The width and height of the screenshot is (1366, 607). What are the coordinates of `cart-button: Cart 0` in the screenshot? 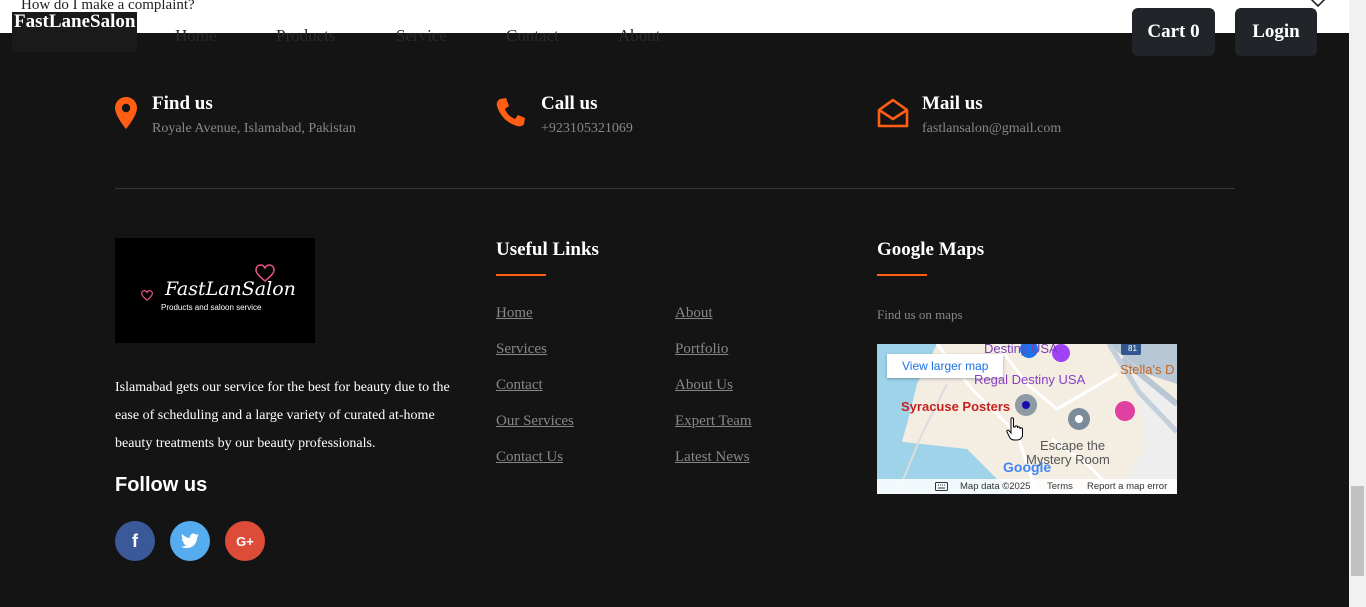 It's located at (1173, 32).